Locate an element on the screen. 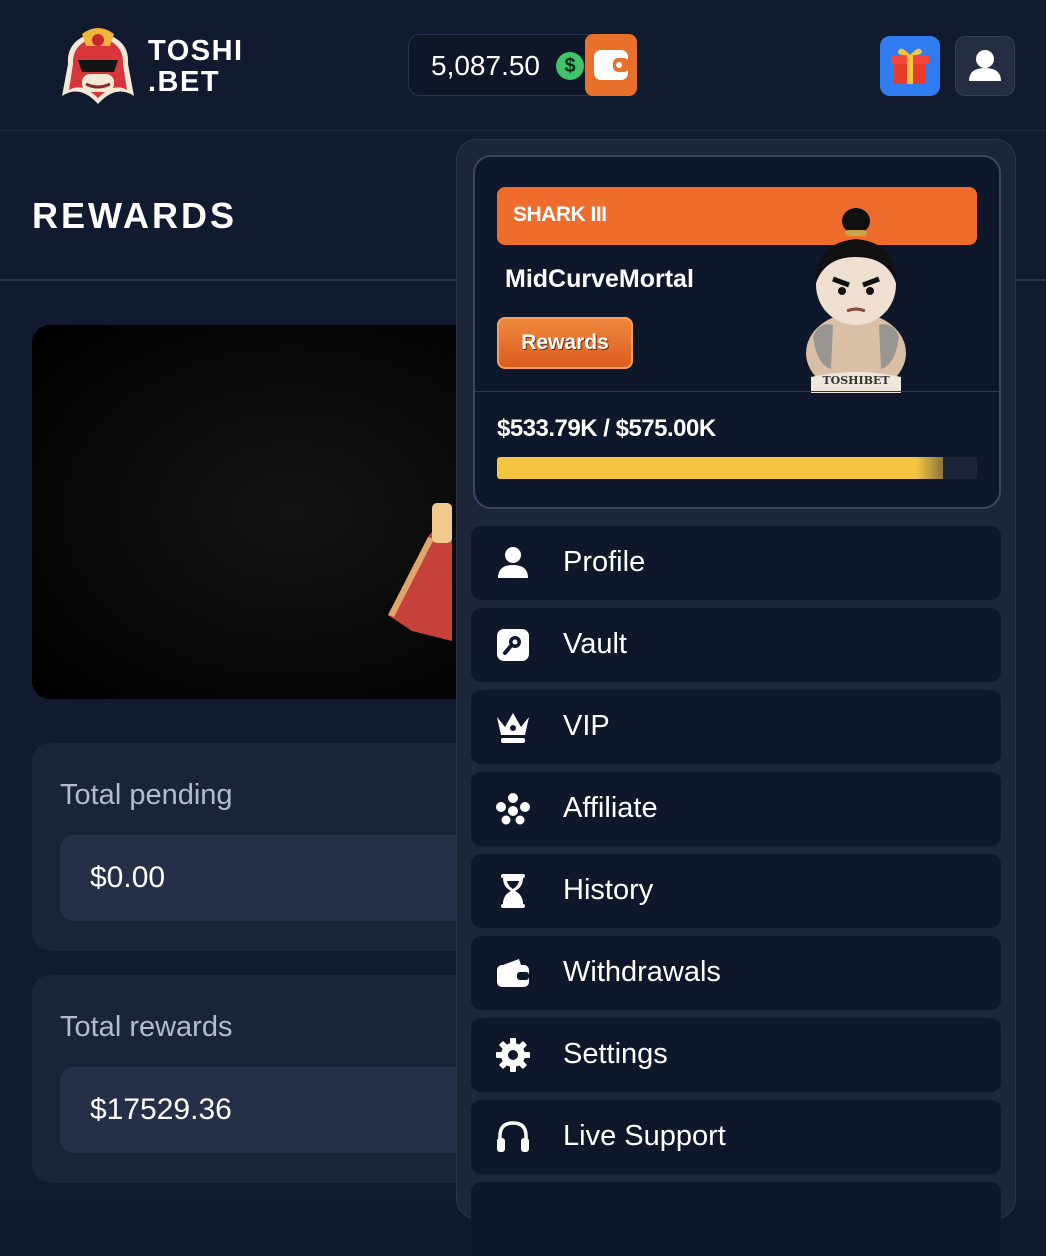  samurai-logo-icon is located at coordinates (98, 66).